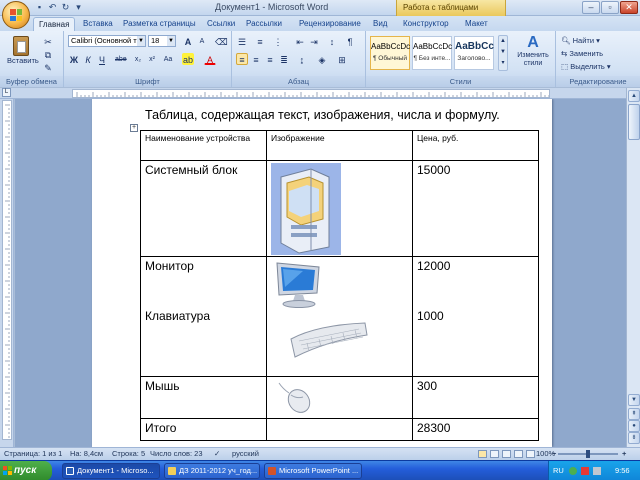 This screenshot has height=480, width=640. What do you see at coordinates (530, 454) in the screenshot?
I see `draft-icon` at bounding box center [530, 454].